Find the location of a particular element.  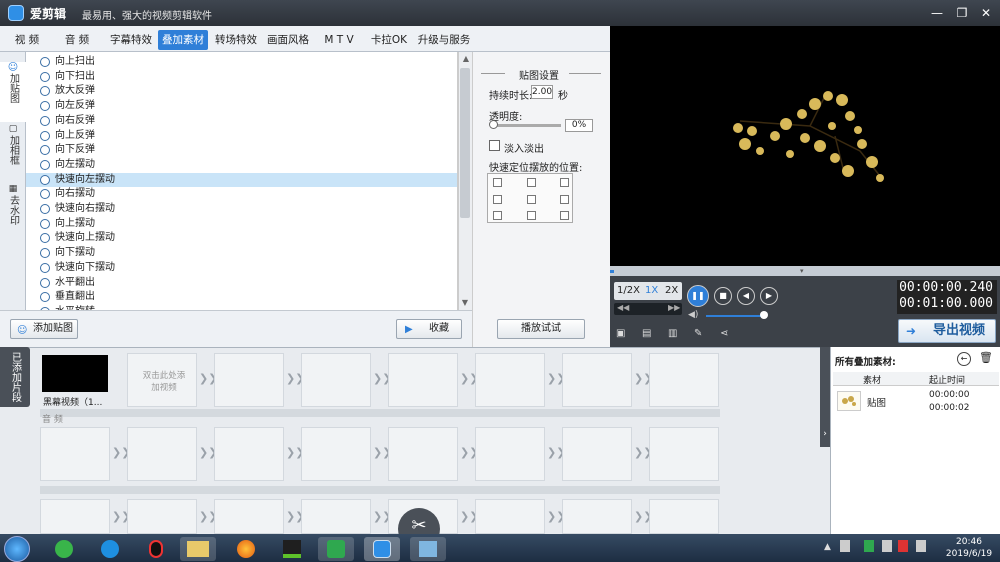

opacity-slider is located at coordinates (527, 125).